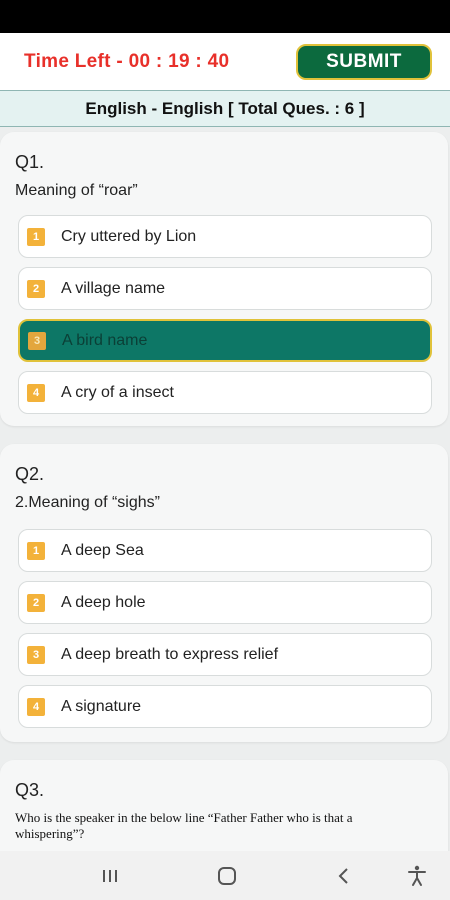 The width and height of the screenshot is (450, 900). Describe the element at coordinates (30, 162) in the screenshot. I see `question-number: Q1.` at that location.